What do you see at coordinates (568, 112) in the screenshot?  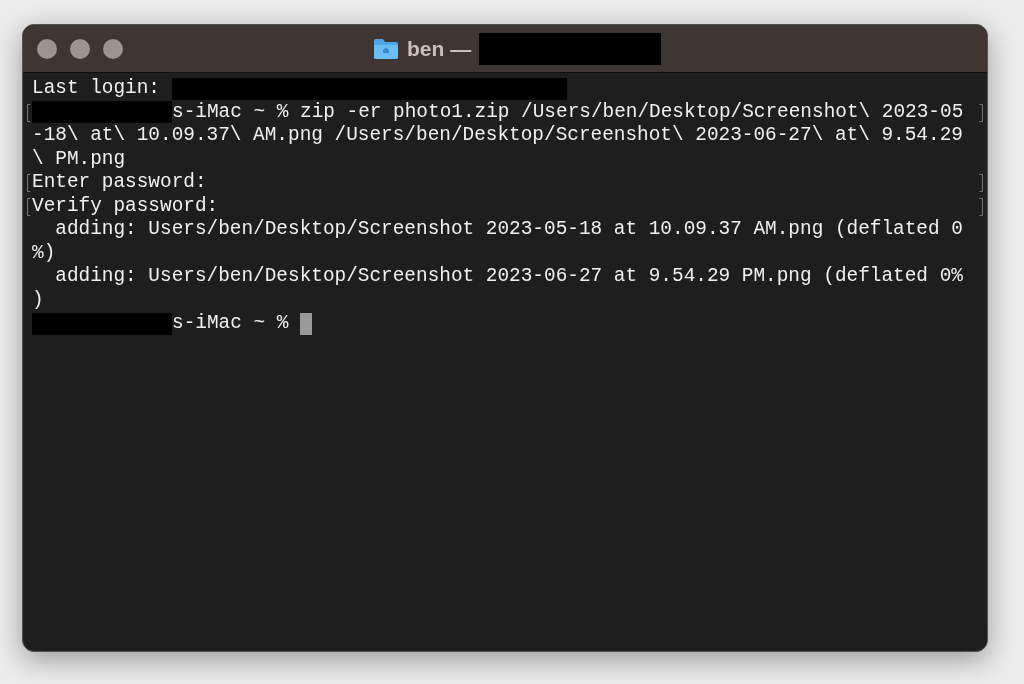 I see `terminal-text: s-iMac ~ % zip -er photo1.zip /Users/ben/Desktop/Screenshot\ 2023-05` at bounding box center [568, 112].